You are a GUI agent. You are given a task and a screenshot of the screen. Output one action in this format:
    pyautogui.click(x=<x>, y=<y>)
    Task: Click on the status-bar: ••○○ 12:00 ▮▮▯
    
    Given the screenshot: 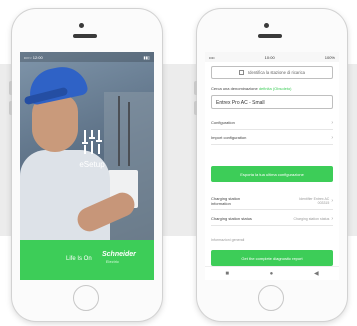 What is the action you would take?
    pyautogui.click(x=87, y=57)
    